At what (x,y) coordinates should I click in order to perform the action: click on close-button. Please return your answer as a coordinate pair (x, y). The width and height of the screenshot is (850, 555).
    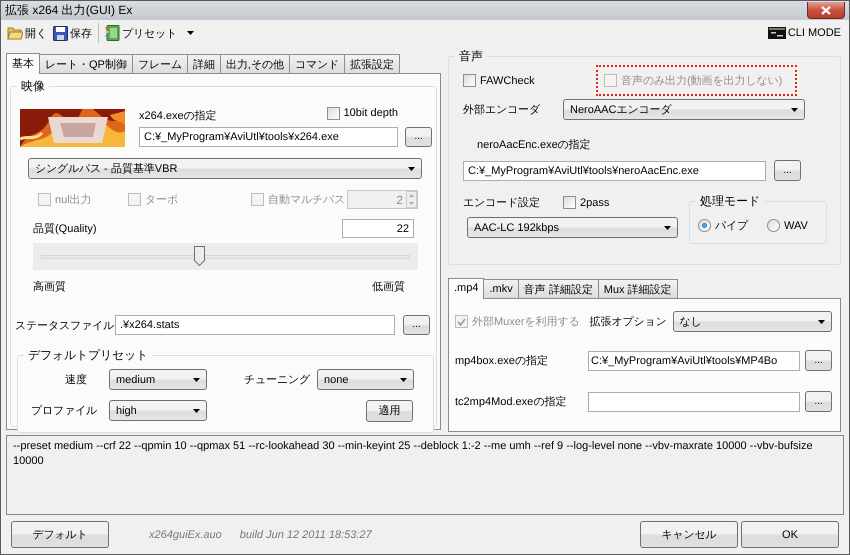
    Looking at the image, I should click on (826, 10).